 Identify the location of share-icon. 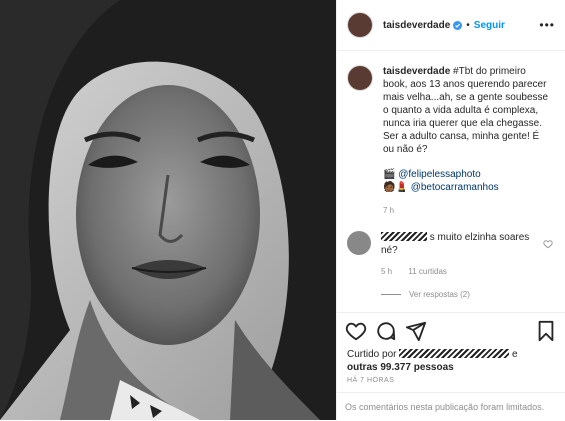
(416, 331).